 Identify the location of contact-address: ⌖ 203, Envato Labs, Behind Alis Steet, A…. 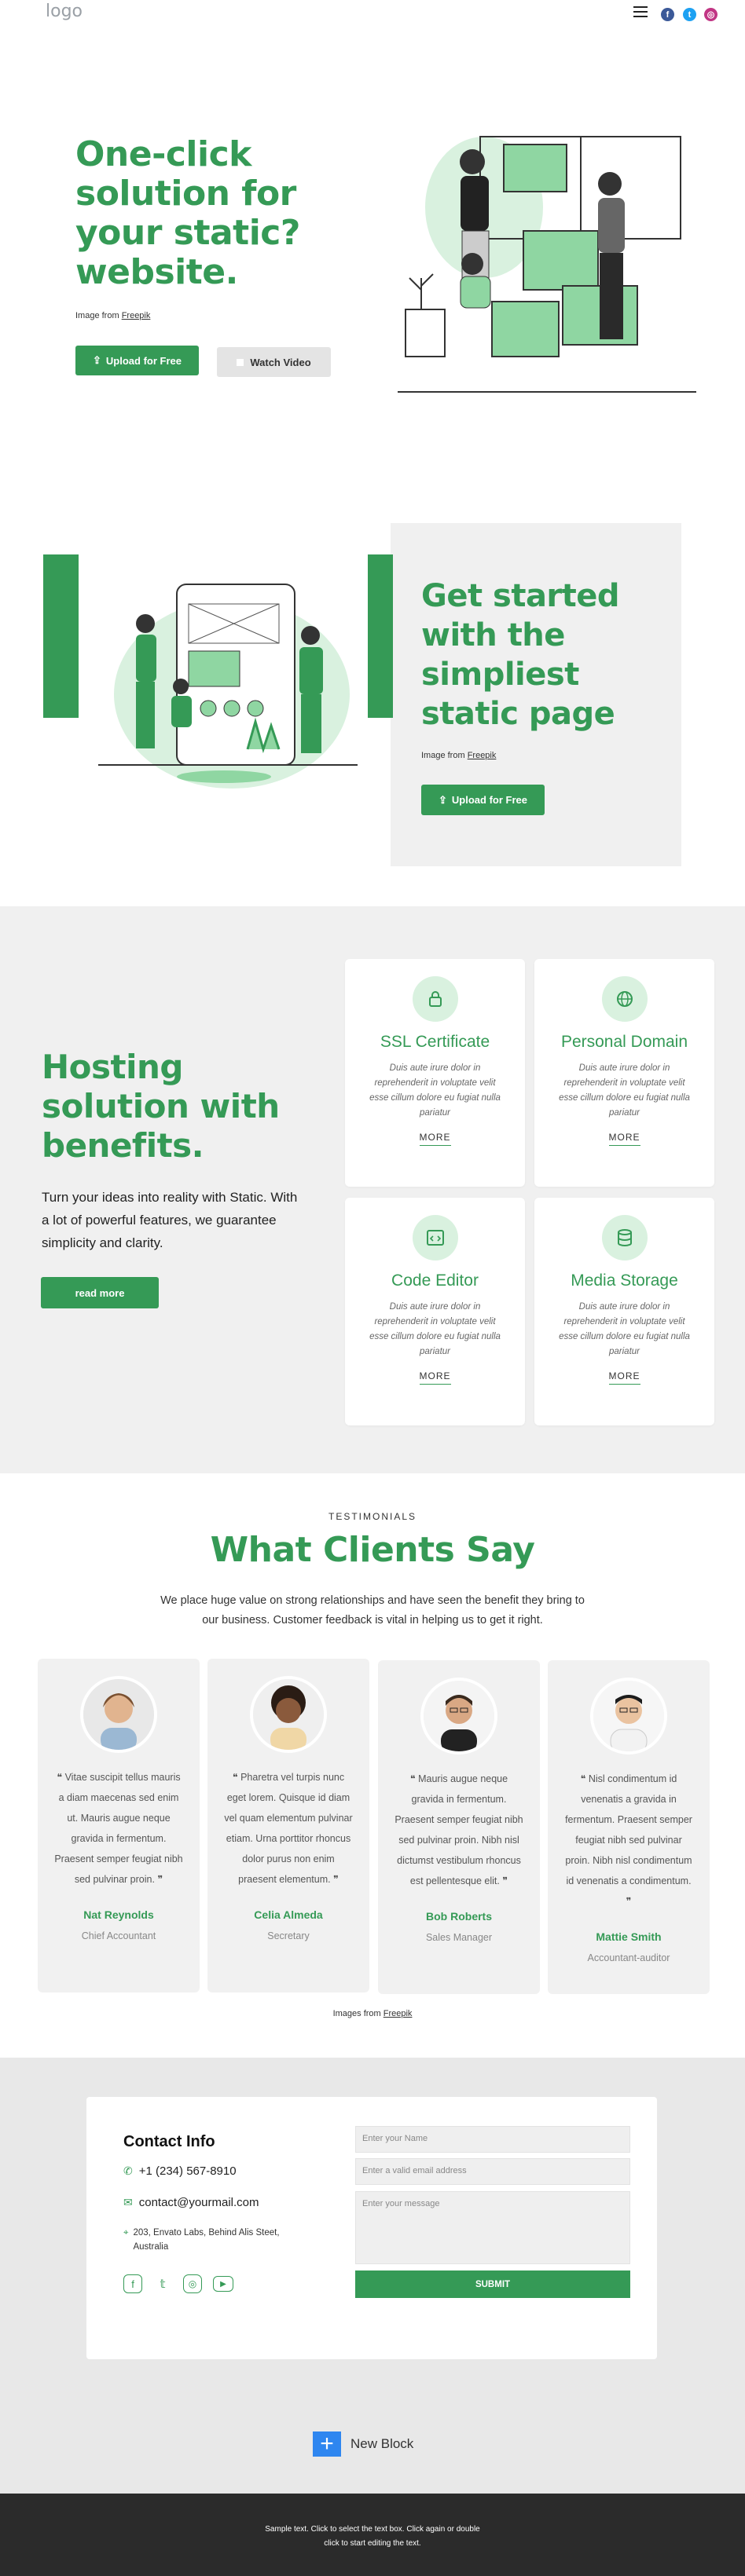
(214, 2240).